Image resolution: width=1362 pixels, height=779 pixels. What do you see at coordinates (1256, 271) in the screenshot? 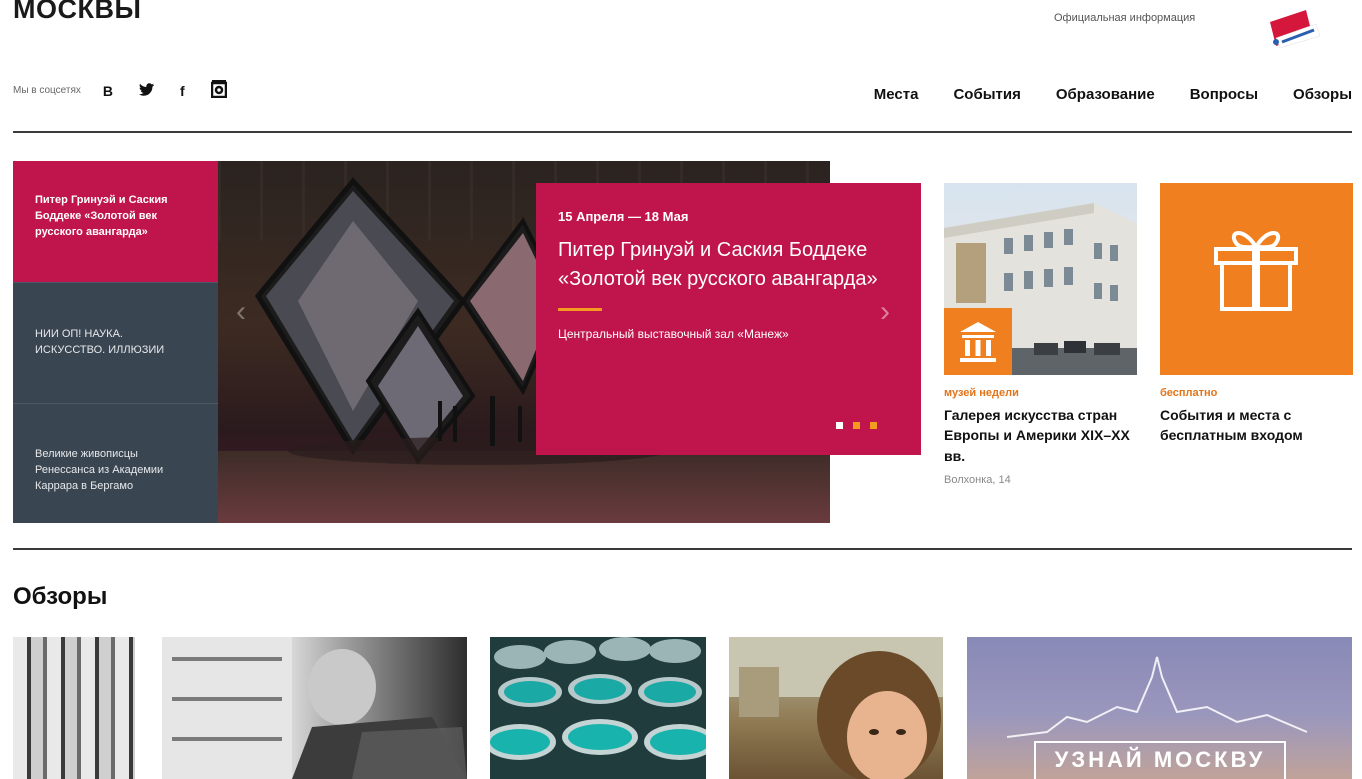
I see `gift-icon` at bounding box center [1256, 271].